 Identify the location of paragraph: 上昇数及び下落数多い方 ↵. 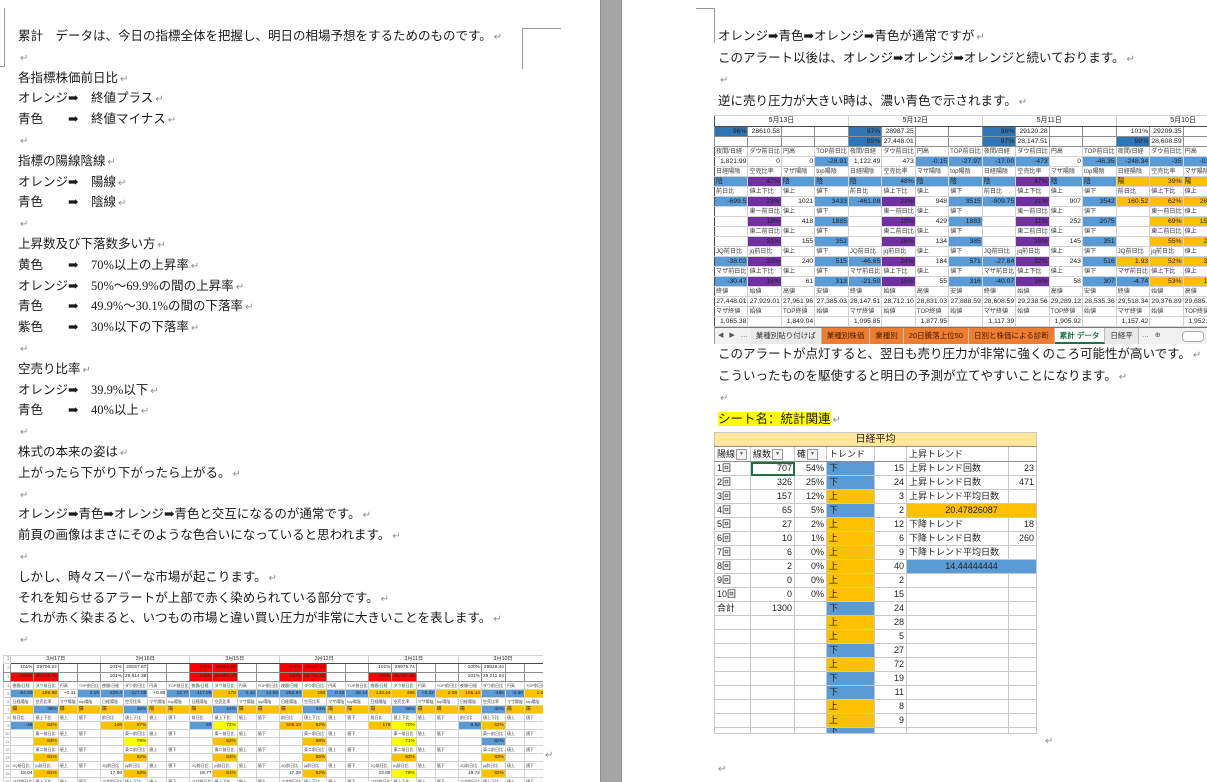
(302, 244).